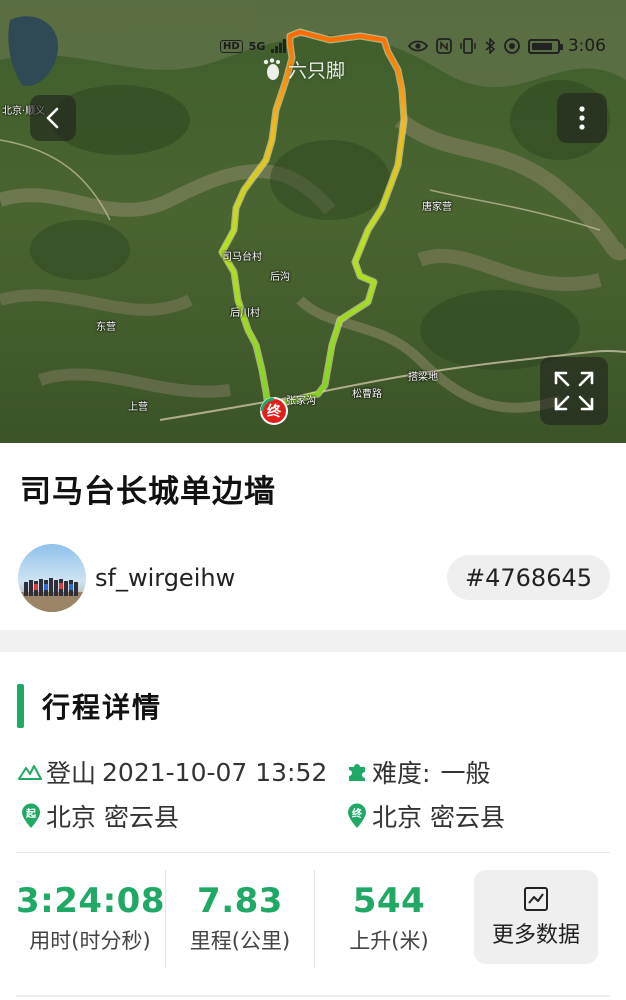 This screenshot has height=1000, width=626. I want to click on more-data-label: 更多数据, so click(535, 935).